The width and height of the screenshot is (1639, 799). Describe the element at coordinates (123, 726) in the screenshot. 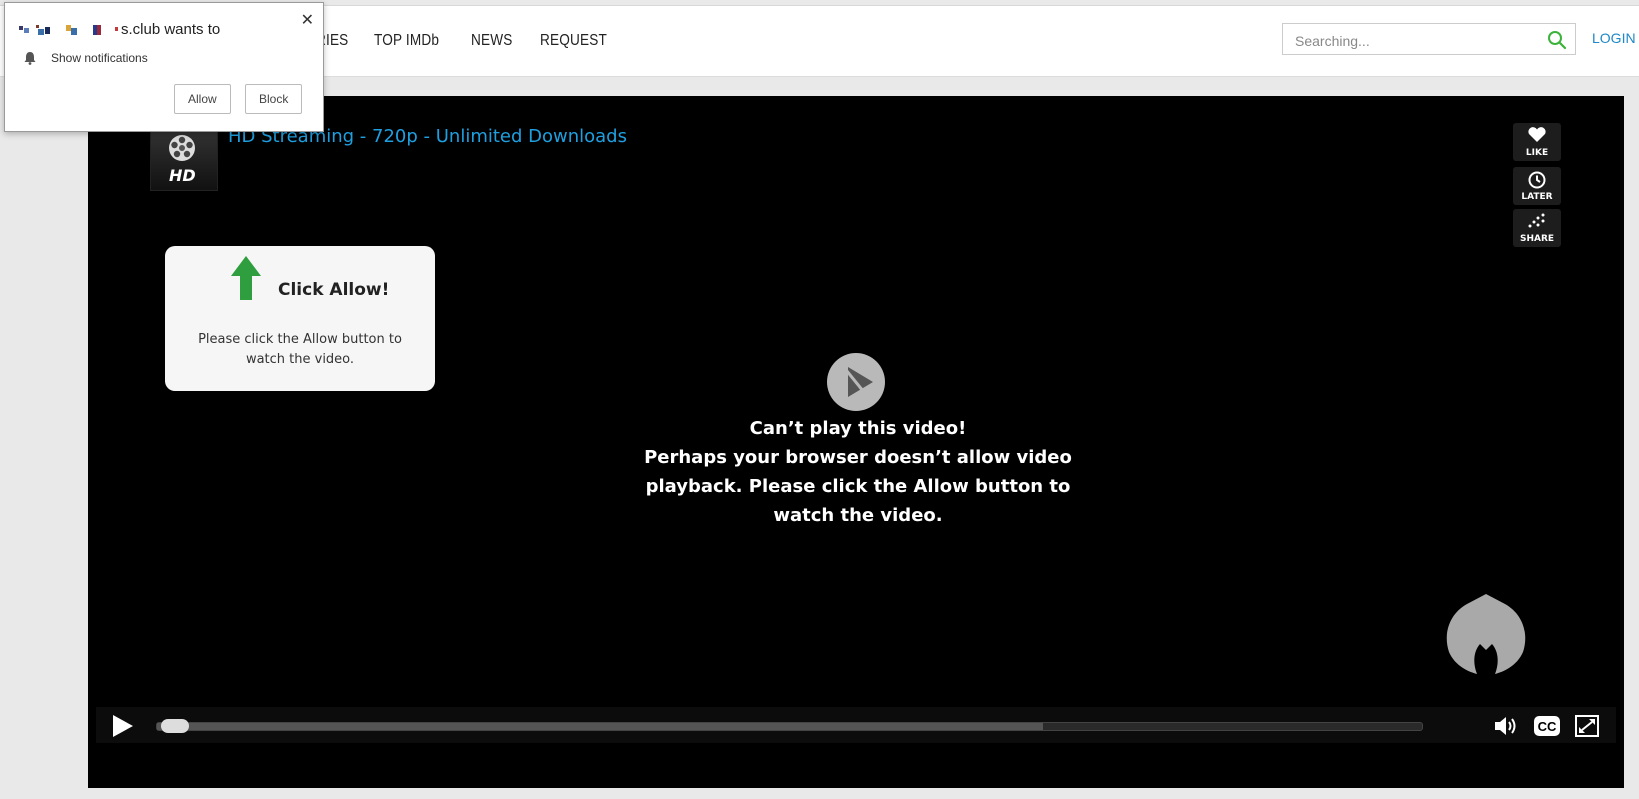

I see `play-icon` at that location.